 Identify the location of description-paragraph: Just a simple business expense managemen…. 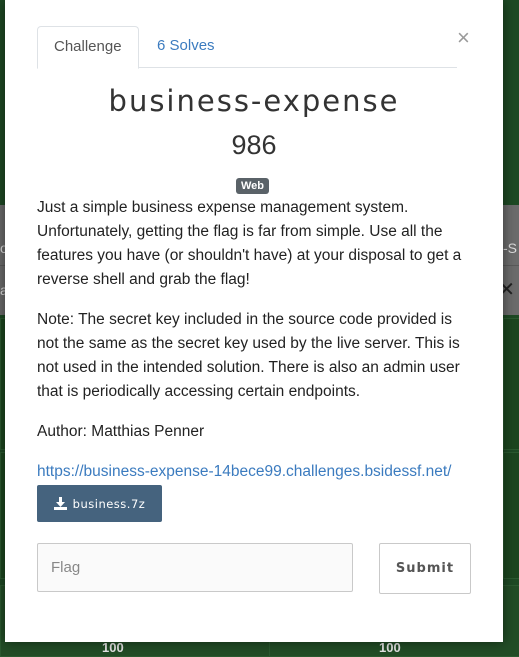
(249, 243).